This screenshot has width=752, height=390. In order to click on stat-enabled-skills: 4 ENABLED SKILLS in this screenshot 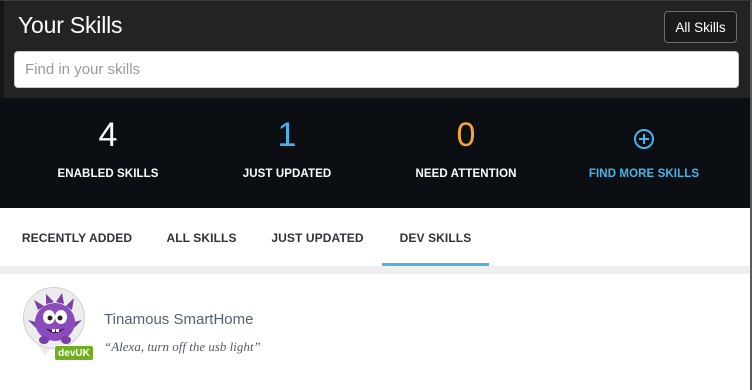, I will do `click(108, 153)`.